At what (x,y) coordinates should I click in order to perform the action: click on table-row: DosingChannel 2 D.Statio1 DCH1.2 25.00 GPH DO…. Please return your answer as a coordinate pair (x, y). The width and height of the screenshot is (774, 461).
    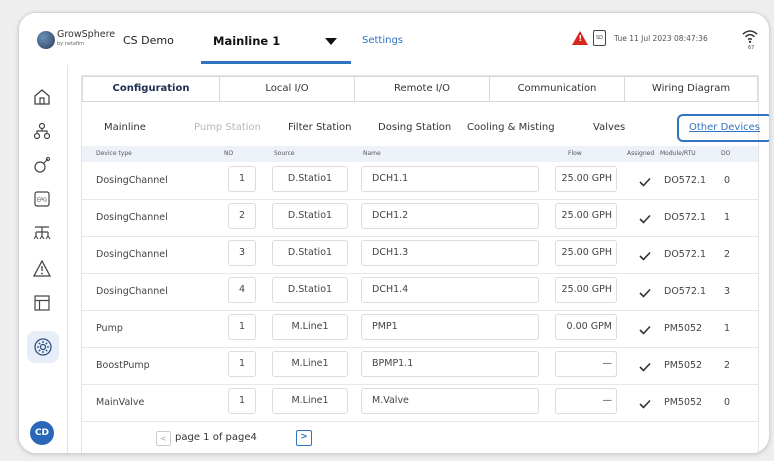
    Looking at the image, I should click on (420, 218).